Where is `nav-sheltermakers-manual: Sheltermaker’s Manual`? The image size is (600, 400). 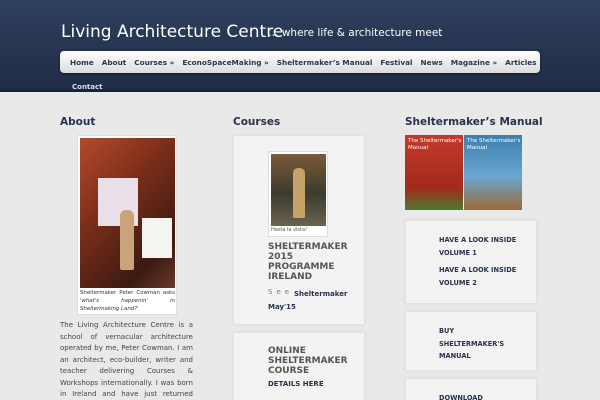
nav-sheltermakers-manual: Sheltermaker’s Manual is located at coordinates (325, 62).